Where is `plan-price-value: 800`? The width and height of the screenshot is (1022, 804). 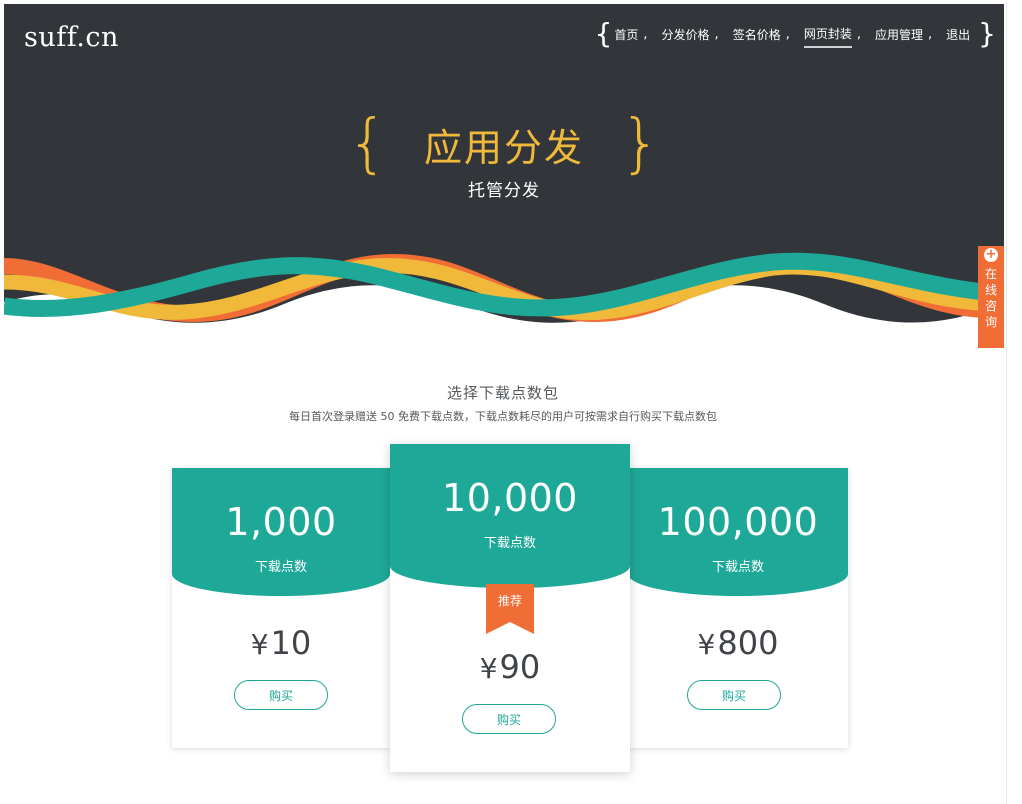
plan-price-value: 800 is located at coordinates (748, 643).